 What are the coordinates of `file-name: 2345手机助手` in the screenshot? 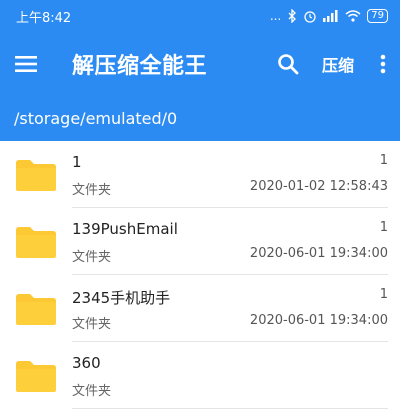 It's located at (121, 298).